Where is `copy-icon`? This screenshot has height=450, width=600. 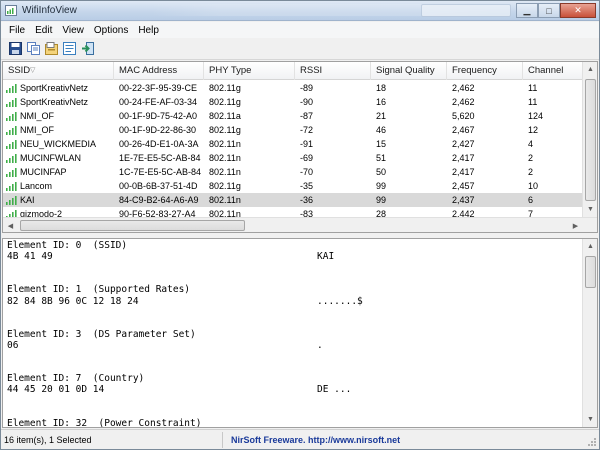 copy-icon is located at coordinates (33, 48).